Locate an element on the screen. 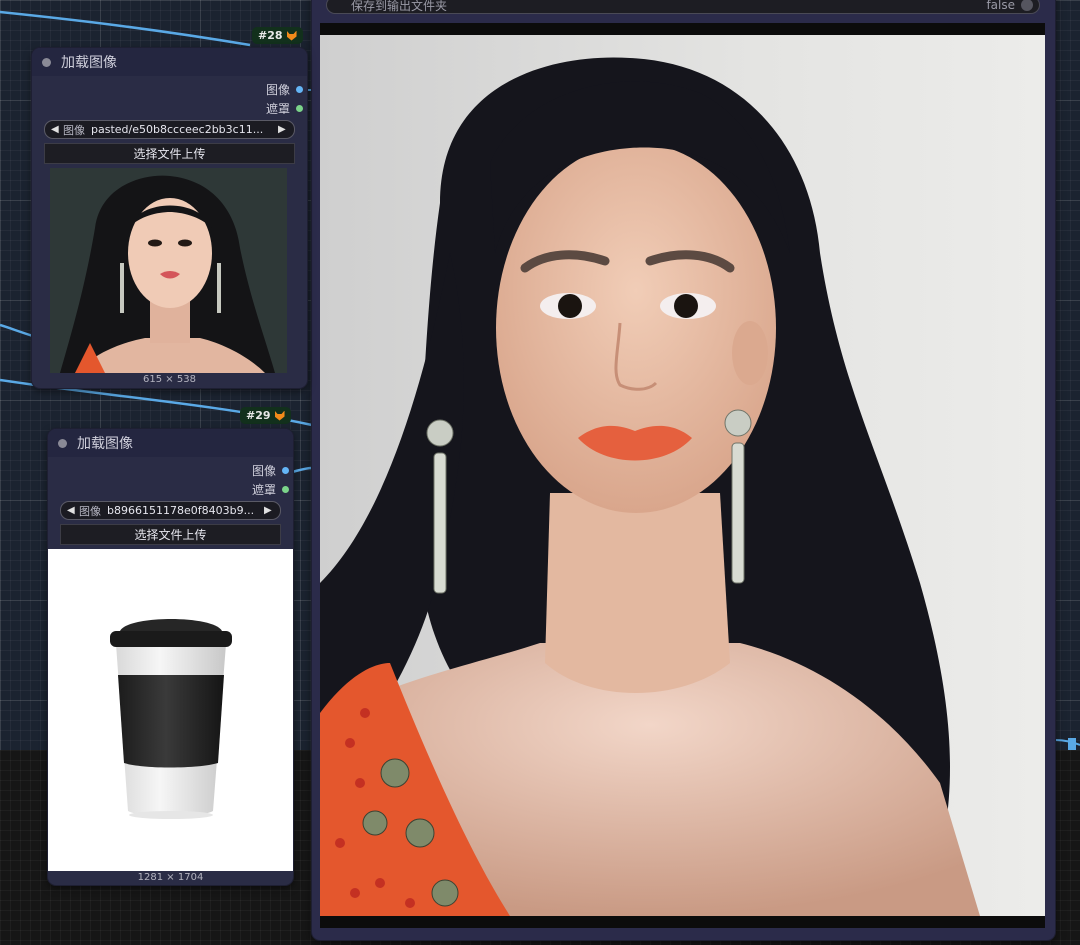 This screenshot has height=945, width=1080. link-reroute is located at coordinates (1072, 744).